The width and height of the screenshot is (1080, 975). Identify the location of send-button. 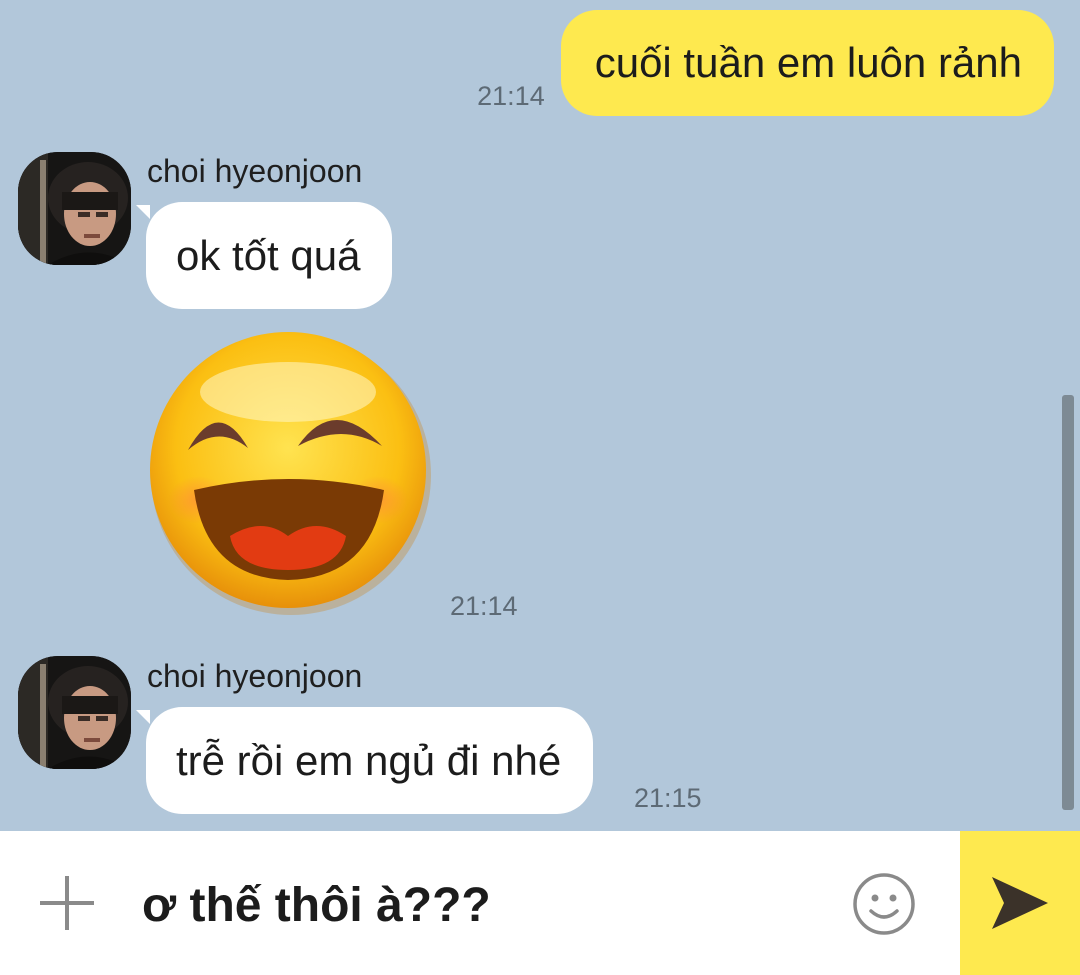
(1020, 903).